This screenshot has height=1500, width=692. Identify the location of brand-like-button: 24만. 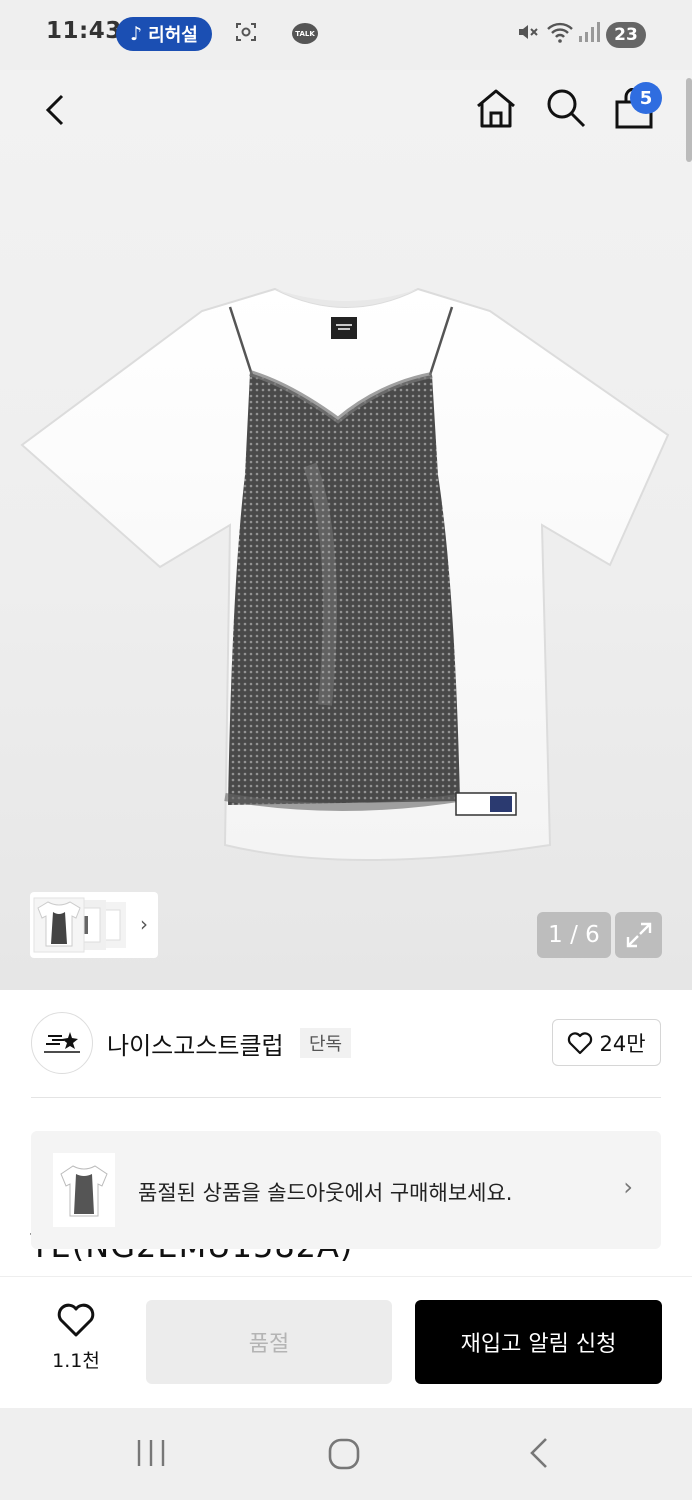
(606, 1042).